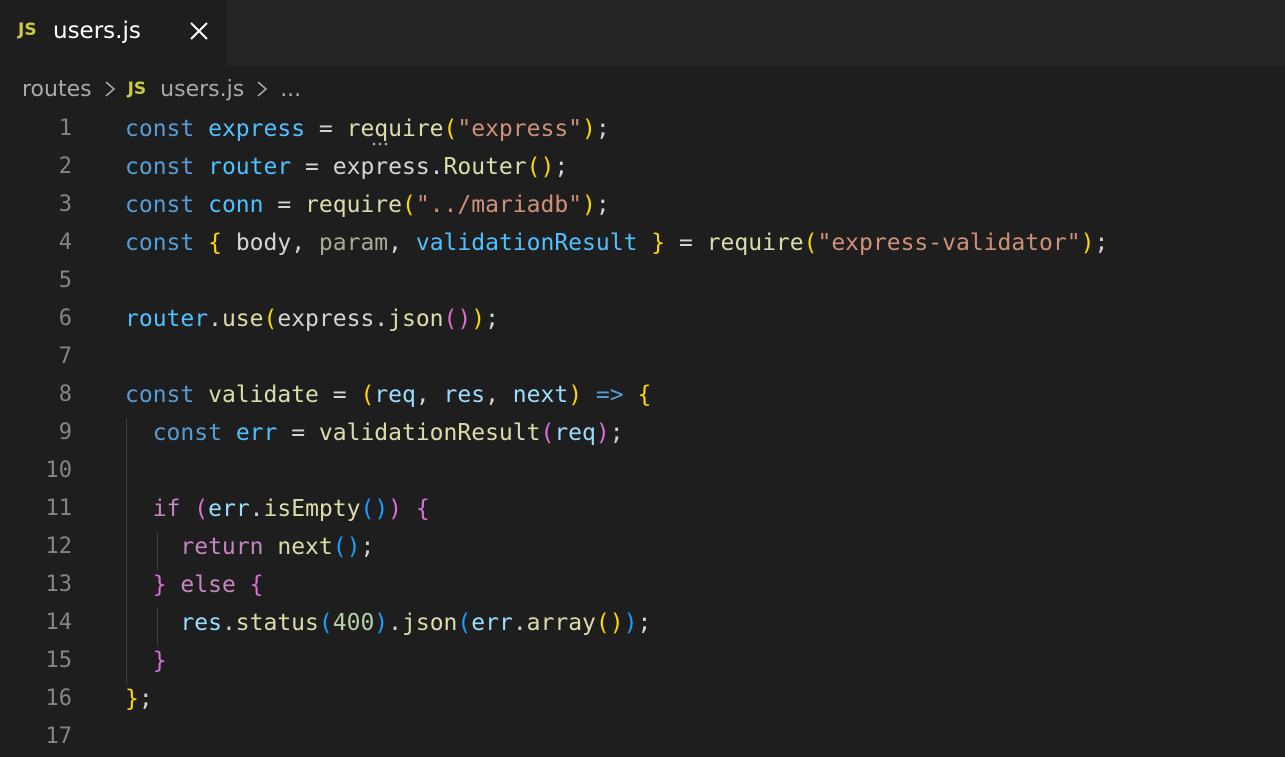 The width and height of the screenshot is (1285, 757). I want to click on tab-label: users.js, so click(97, 31).